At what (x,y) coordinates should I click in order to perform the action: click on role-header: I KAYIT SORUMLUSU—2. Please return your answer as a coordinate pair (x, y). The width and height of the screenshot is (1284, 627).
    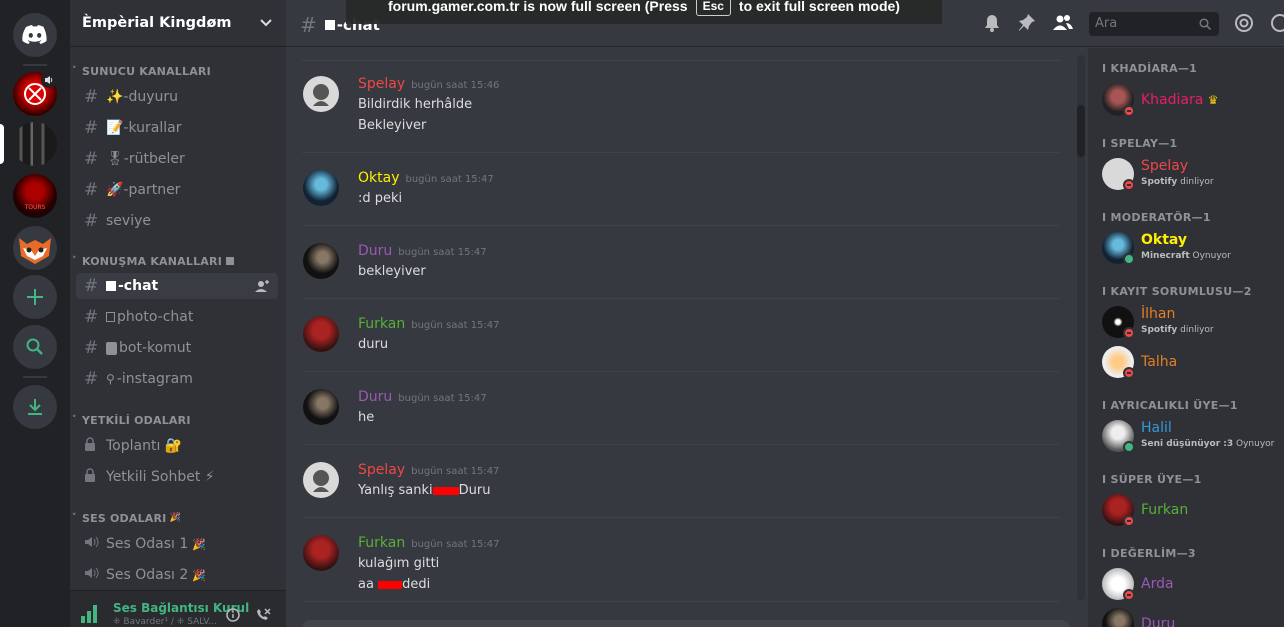
    Looking at the image, I should click on (1177, 291).